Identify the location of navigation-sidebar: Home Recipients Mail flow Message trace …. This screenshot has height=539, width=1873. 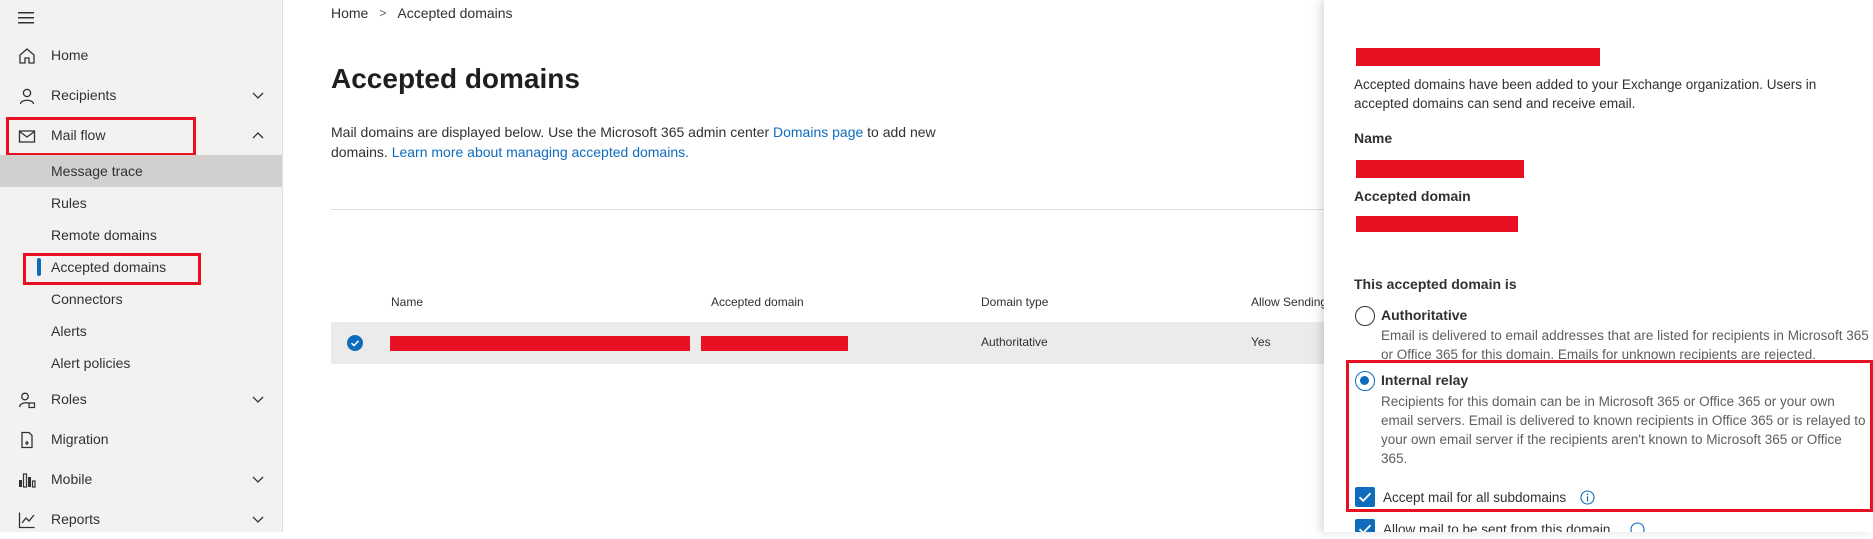
(141, 266).